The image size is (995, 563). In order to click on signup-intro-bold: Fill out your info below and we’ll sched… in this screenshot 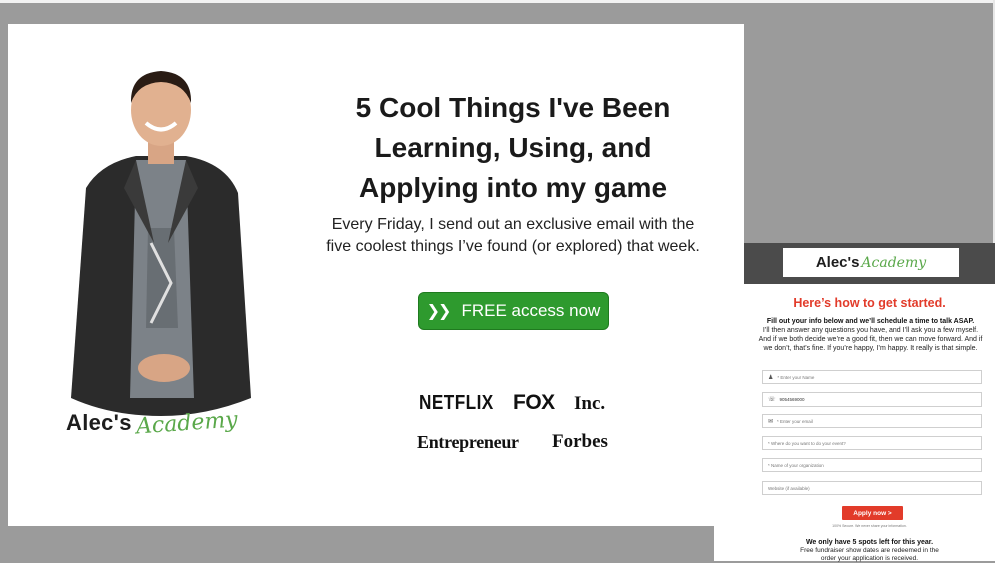, I will do `click(870, 321)`.